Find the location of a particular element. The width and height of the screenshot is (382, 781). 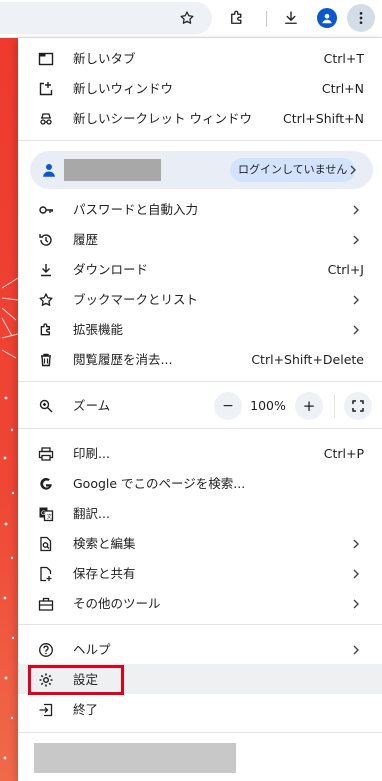

menu-item-more-tools: その他のツール is located at coordinates (200, 604).